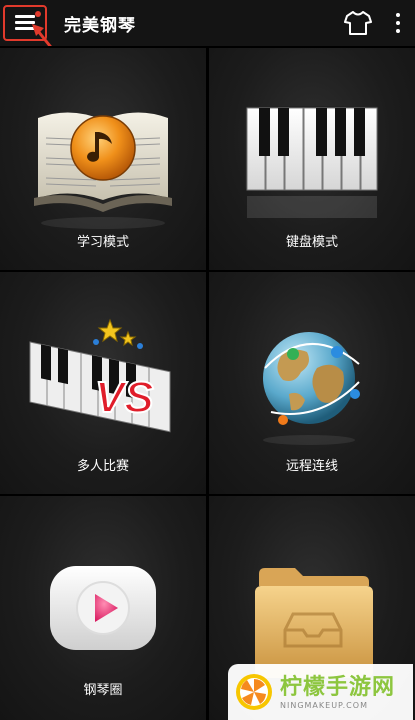  Describe the element at coordinates (338, 687) in the screenshot. I see `watermark-name: 柠檬手游网` at that location.